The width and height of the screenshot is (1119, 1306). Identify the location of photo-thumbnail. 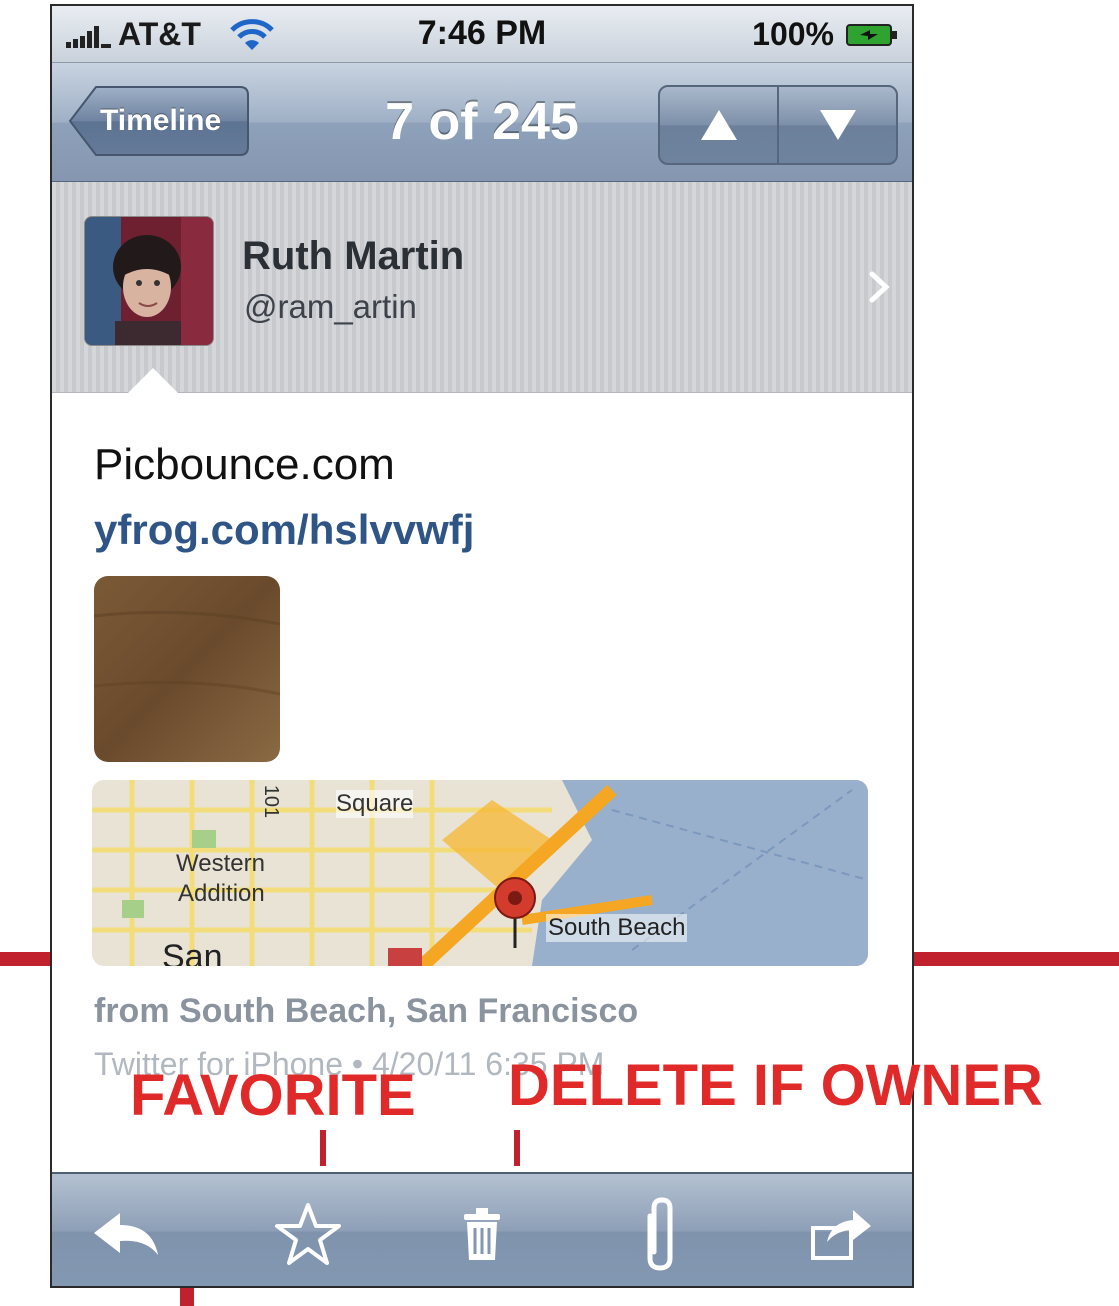
(187, 669).